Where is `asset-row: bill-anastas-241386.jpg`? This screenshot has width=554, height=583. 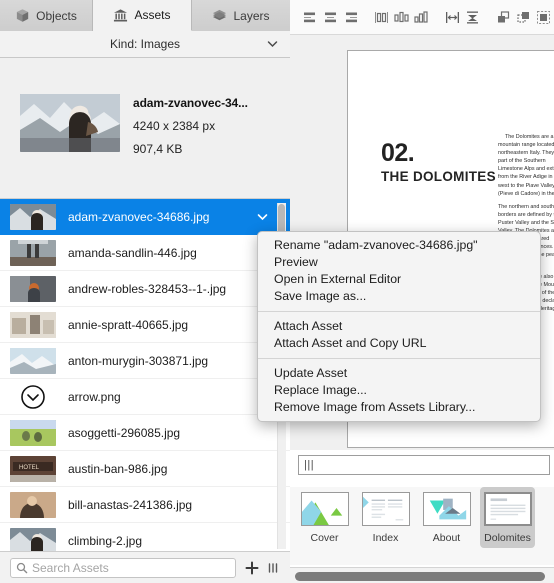
asset-row: bill-anastas-241386.jpg is located at coordinates (145, 505).